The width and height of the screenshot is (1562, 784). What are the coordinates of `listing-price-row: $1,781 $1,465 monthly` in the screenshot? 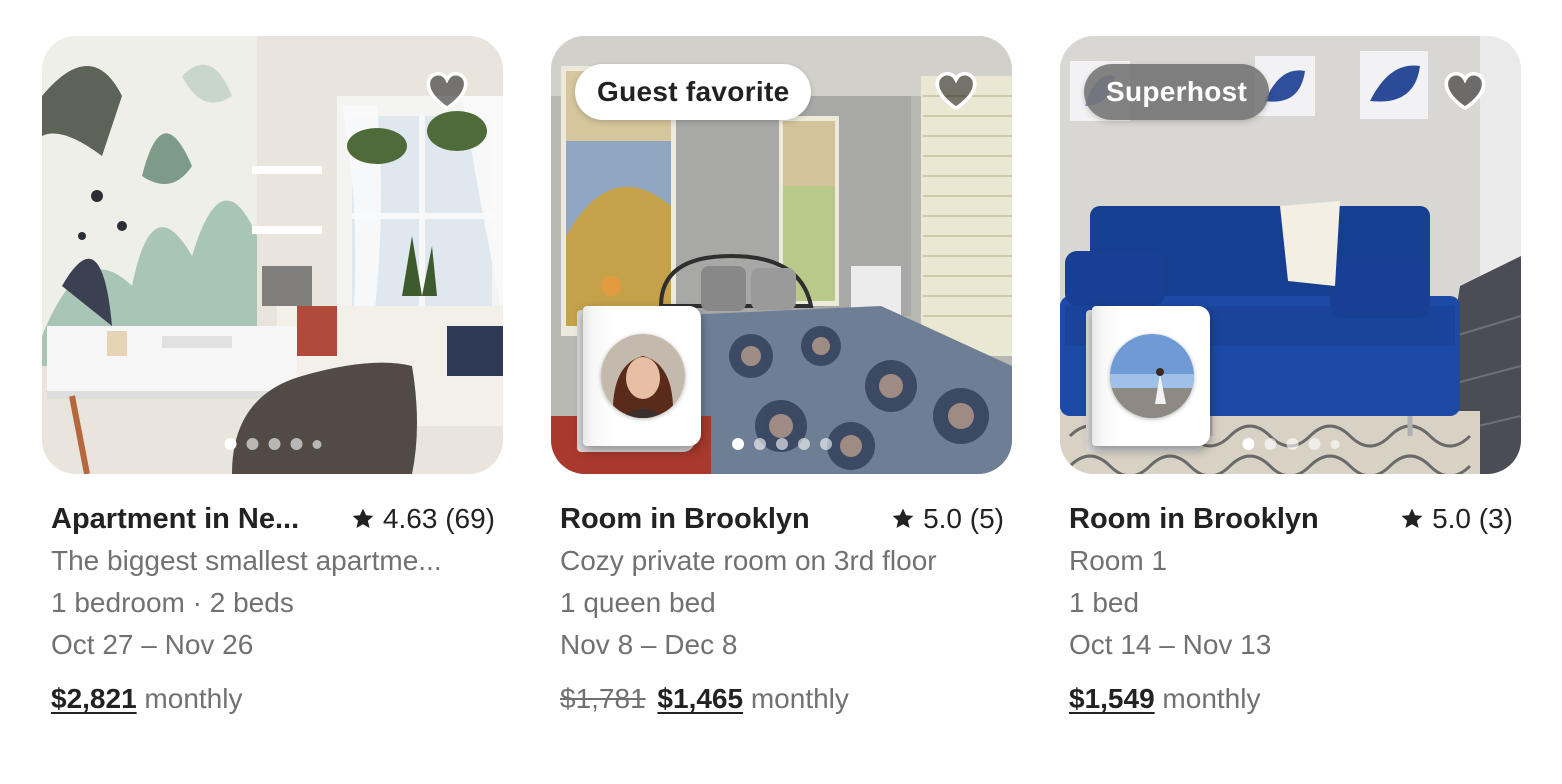 It's located at (782, 699).